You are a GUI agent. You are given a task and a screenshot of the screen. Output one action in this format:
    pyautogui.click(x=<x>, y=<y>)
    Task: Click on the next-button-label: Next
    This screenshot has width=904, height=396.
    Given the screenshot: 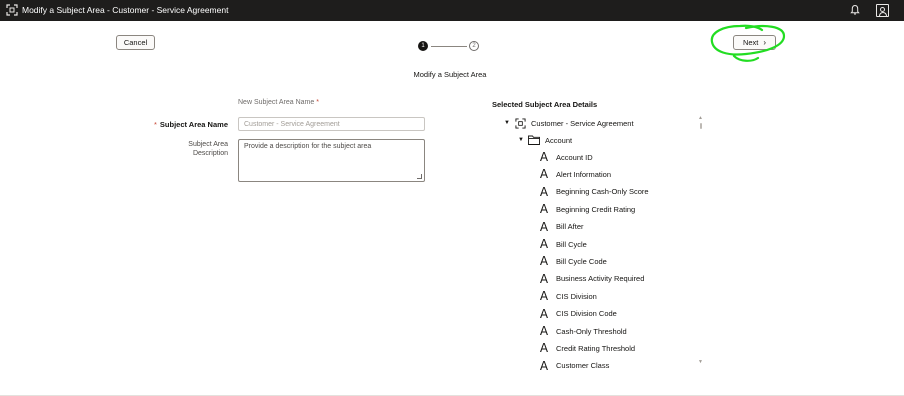 What is the action you would take?
    pyautogui.click(x=750, y=42)
    